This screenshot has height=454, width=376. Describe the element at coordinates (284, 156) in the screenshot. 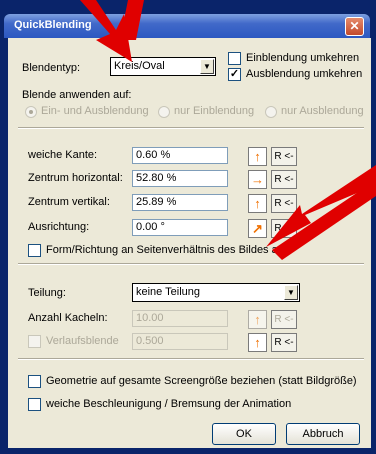

I see `soft-edge-reset-button: R <-` at that location.